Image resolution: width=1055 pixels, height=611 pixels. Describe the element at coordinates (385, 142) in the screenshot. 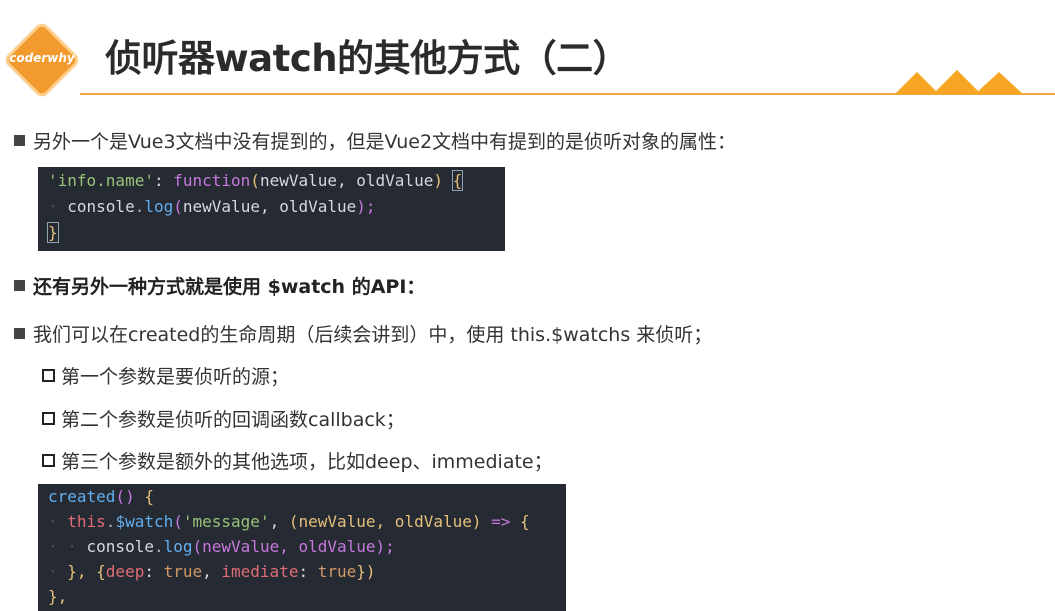

I see `bullet-text: 另外一个是Vue3文档中没有提到的，但是Vue2文档中有提到的是侦听对象的属性：` at that location.